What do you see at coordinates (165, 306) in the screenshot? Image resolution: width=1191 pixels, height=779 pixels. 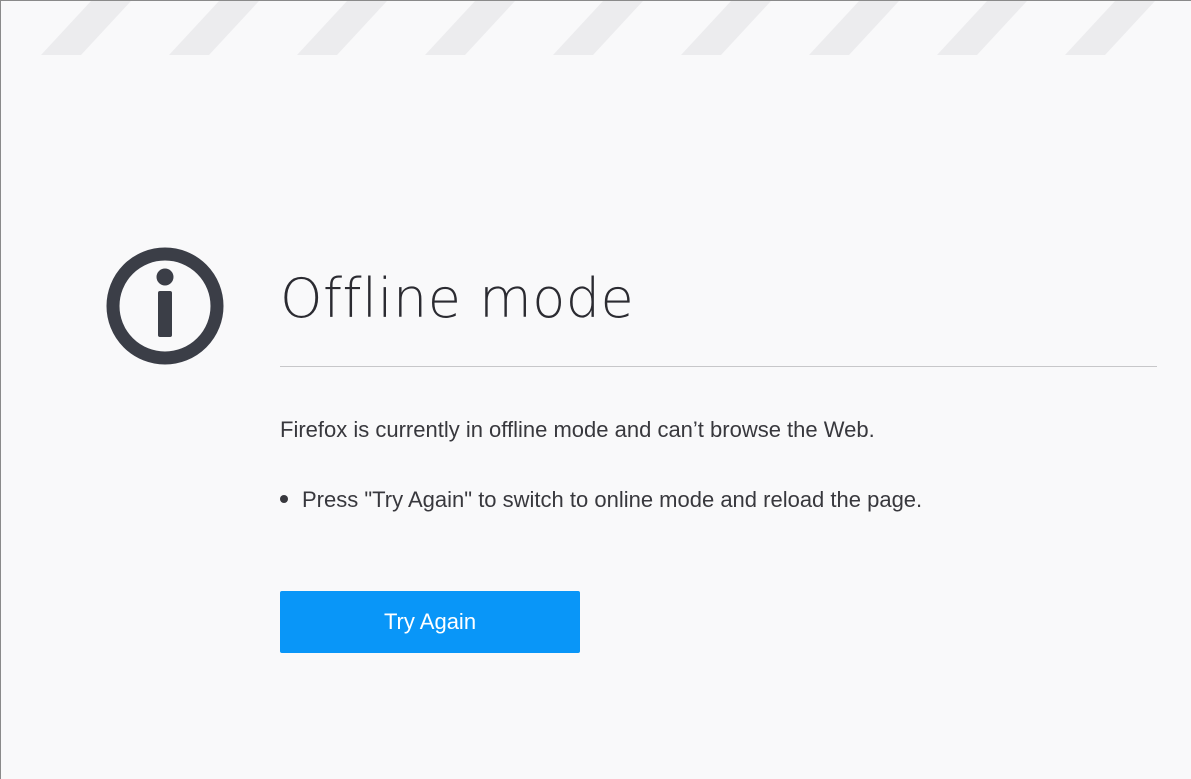 I see `info-icon` at bounding box center [165, 306].